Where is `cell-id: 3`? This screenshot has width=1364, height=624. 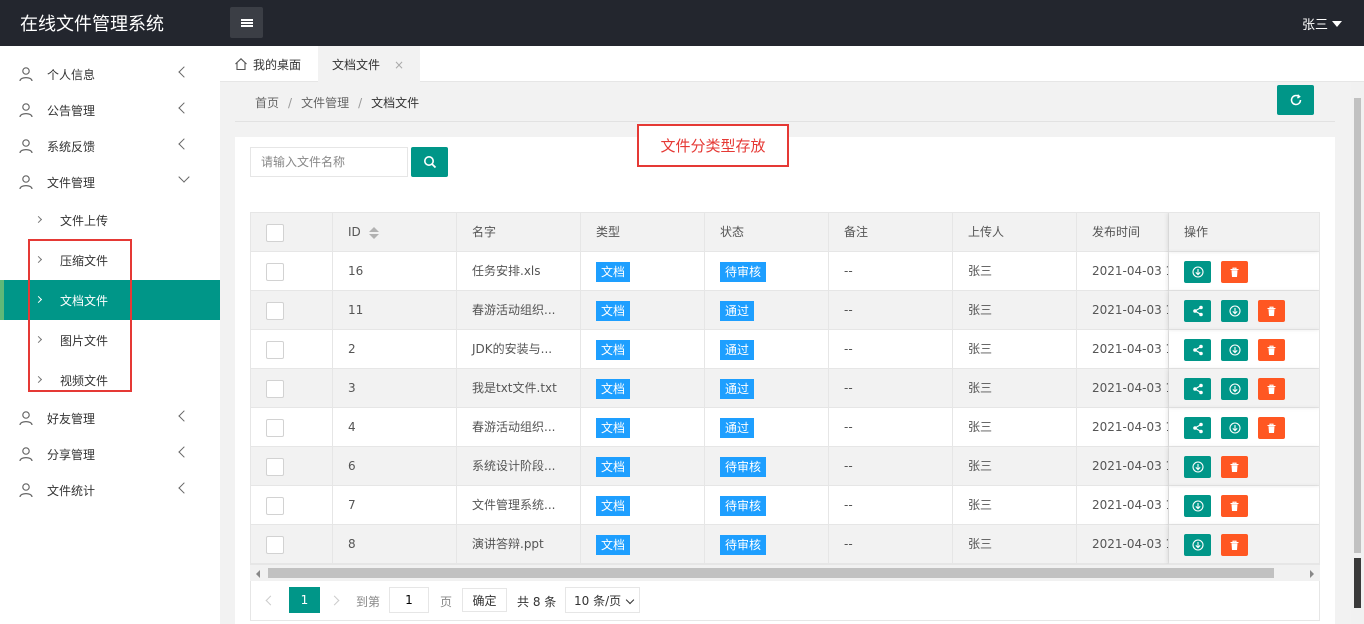 cell-id: 3 is located at coordinates (395, 388).